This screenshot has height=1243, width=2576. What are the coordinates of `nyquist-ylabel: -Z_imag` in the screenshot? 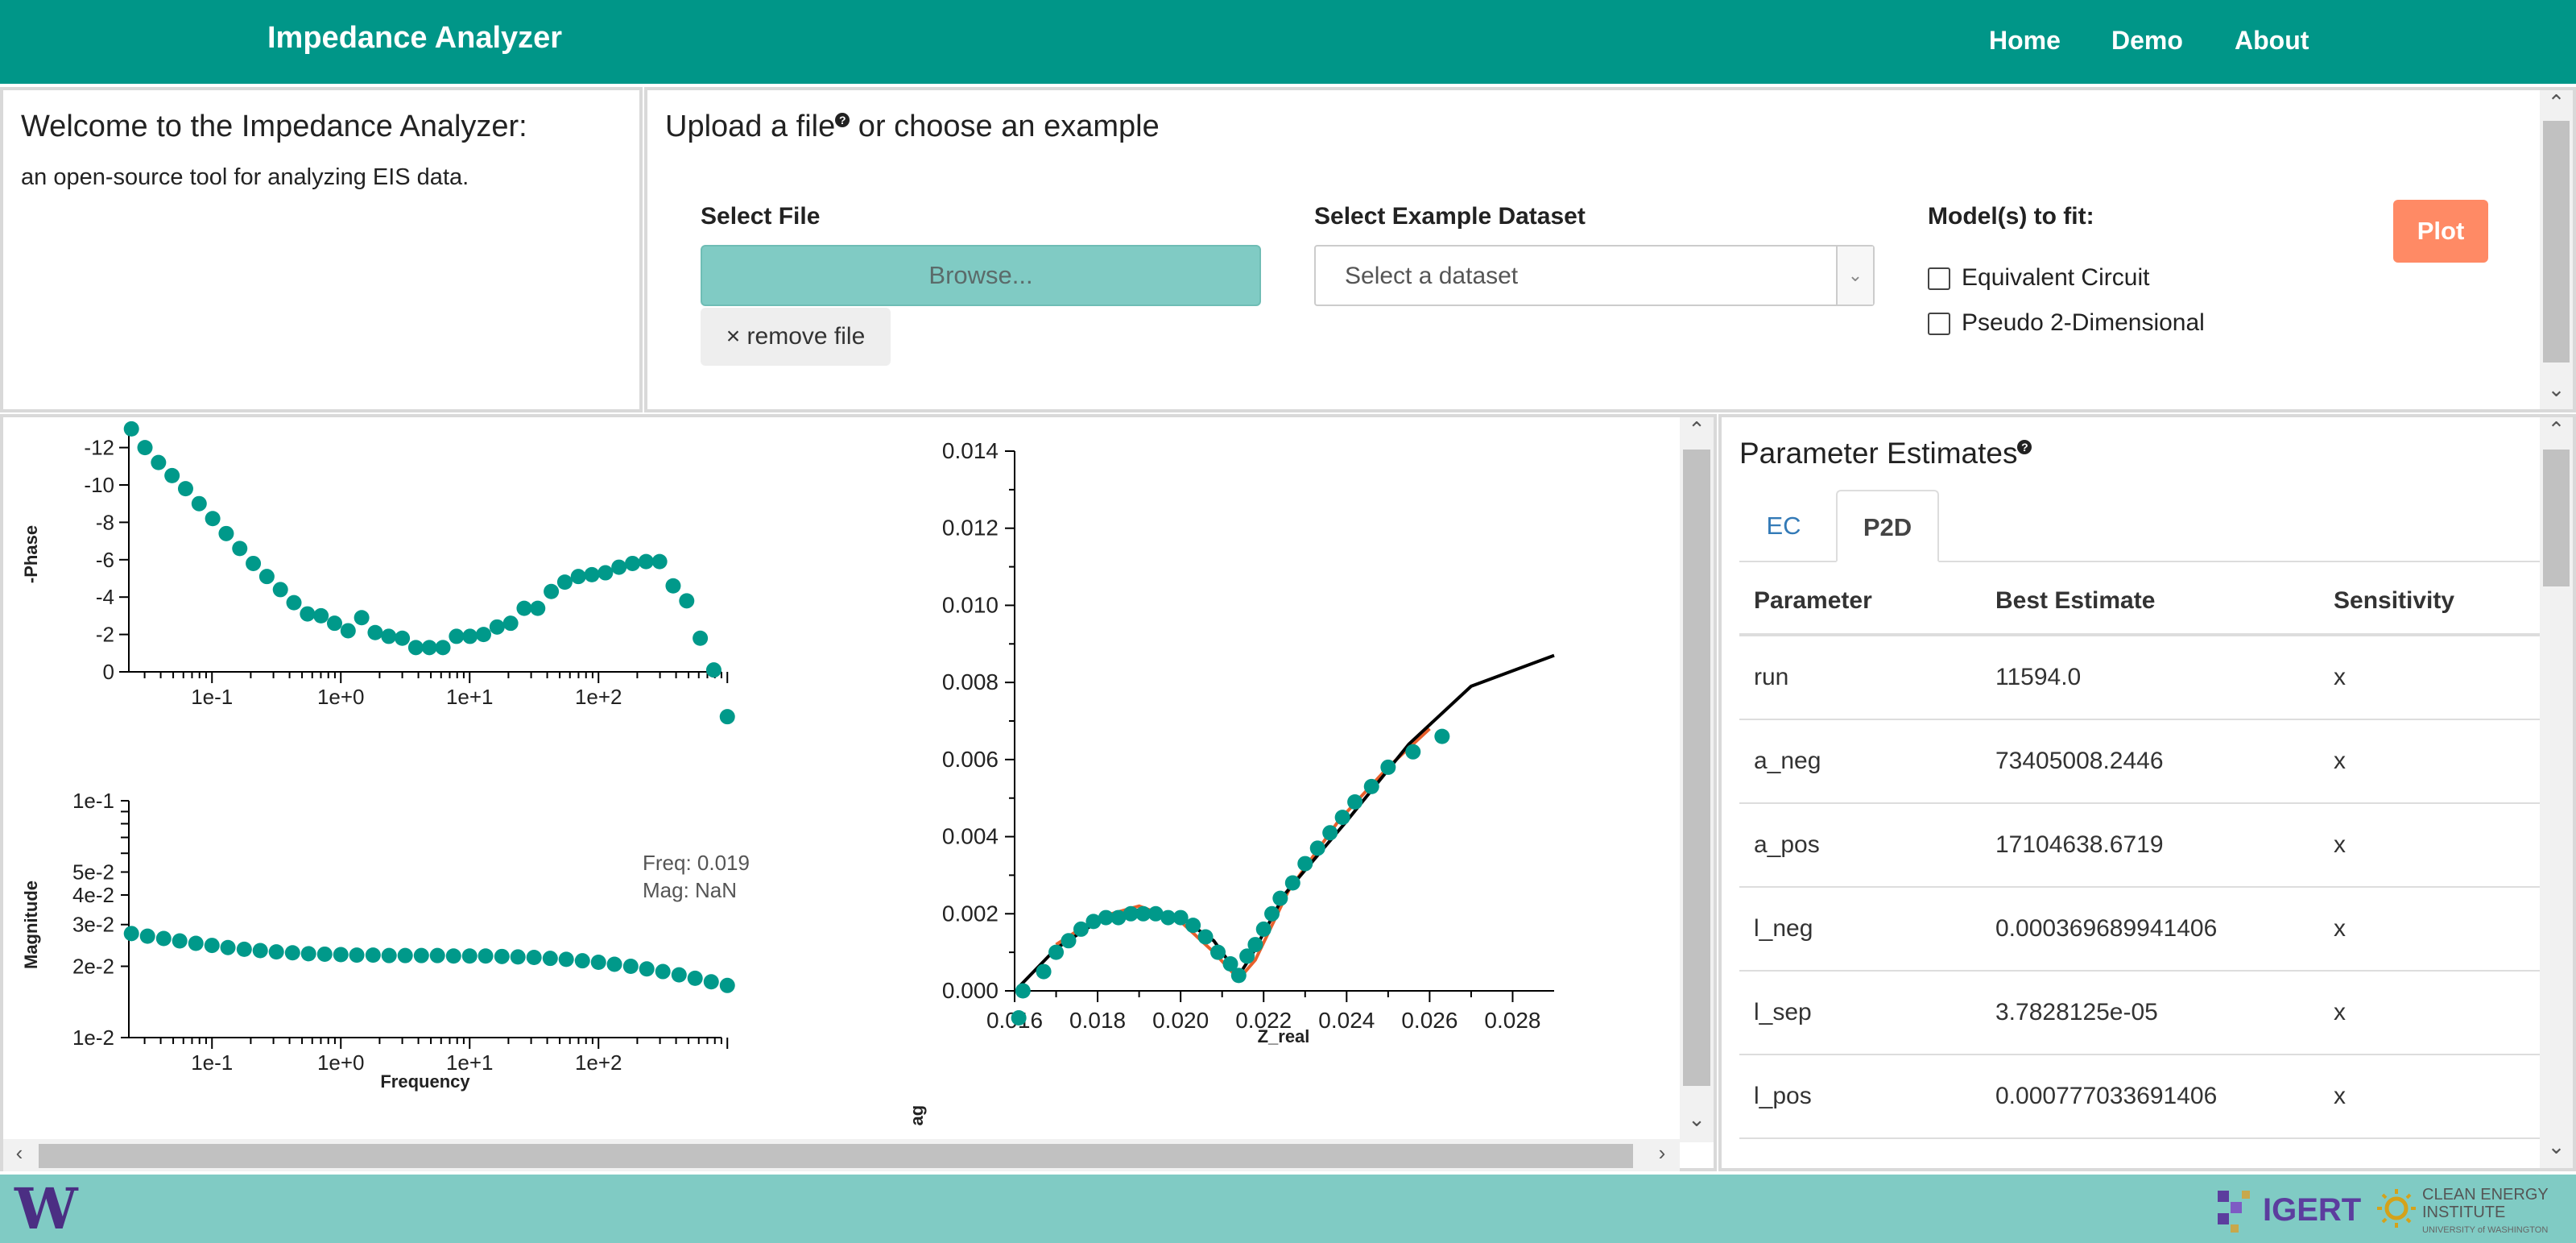 It's located at (917, 1115).